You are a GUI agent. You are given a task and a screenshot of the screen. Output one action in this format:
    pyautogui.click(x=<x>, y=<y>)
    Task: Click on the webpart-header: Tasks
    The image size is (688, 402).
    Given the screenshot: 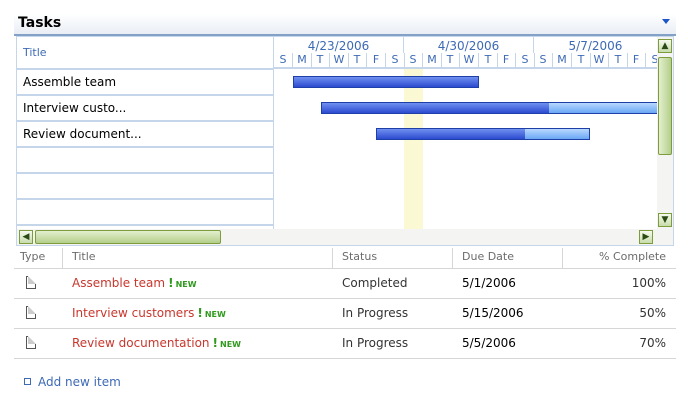 What is the action you would take?
    pyautogui.click(x=345, y=25)
    